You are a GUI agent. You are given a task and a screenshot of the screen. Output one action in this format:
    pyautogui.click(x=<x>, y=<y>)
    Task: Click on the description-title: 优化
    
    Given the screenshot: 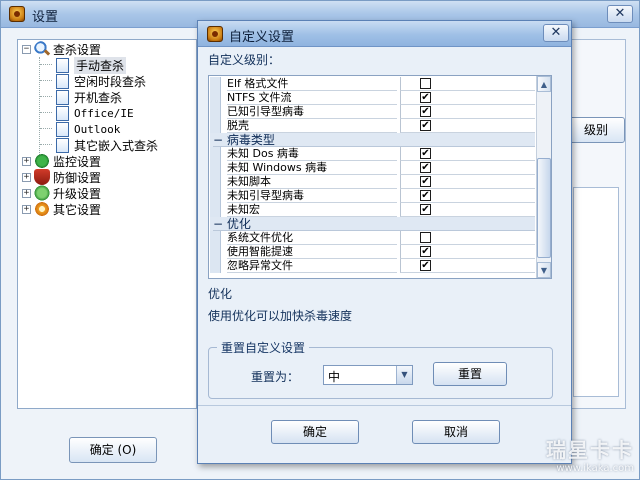 What is the action you would take?
    pyautogui.click(x=220, y=294)
    